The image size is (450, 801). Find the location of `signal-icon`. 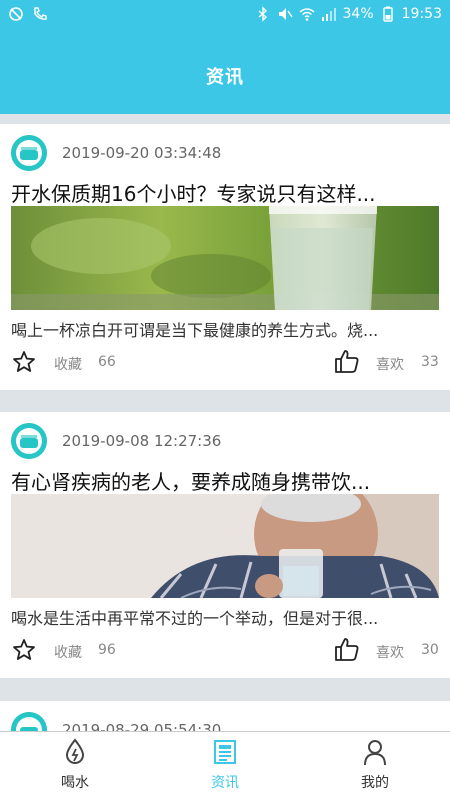

signal-icon is located at coordinates (328, 14).